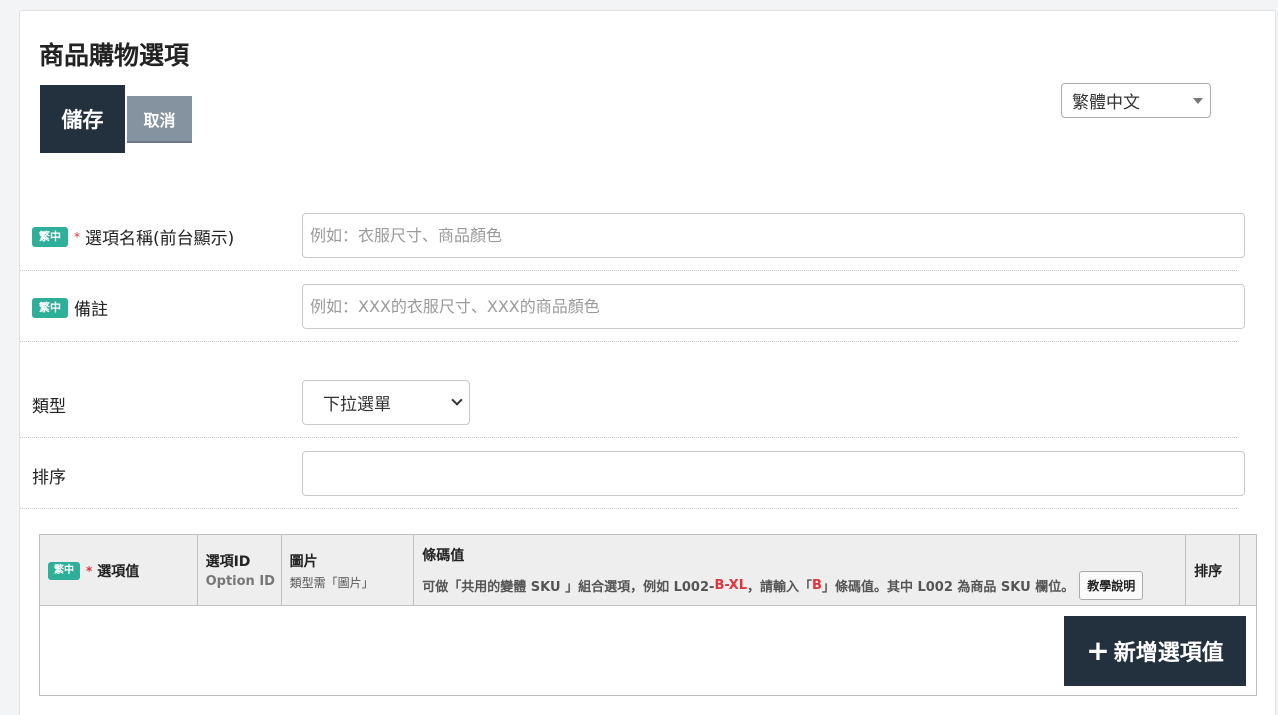  What do you see at coordinates (443, 556) in the screenshot?
I see `header-barcode-label: 條碼值` at bounding box center [443, 556].